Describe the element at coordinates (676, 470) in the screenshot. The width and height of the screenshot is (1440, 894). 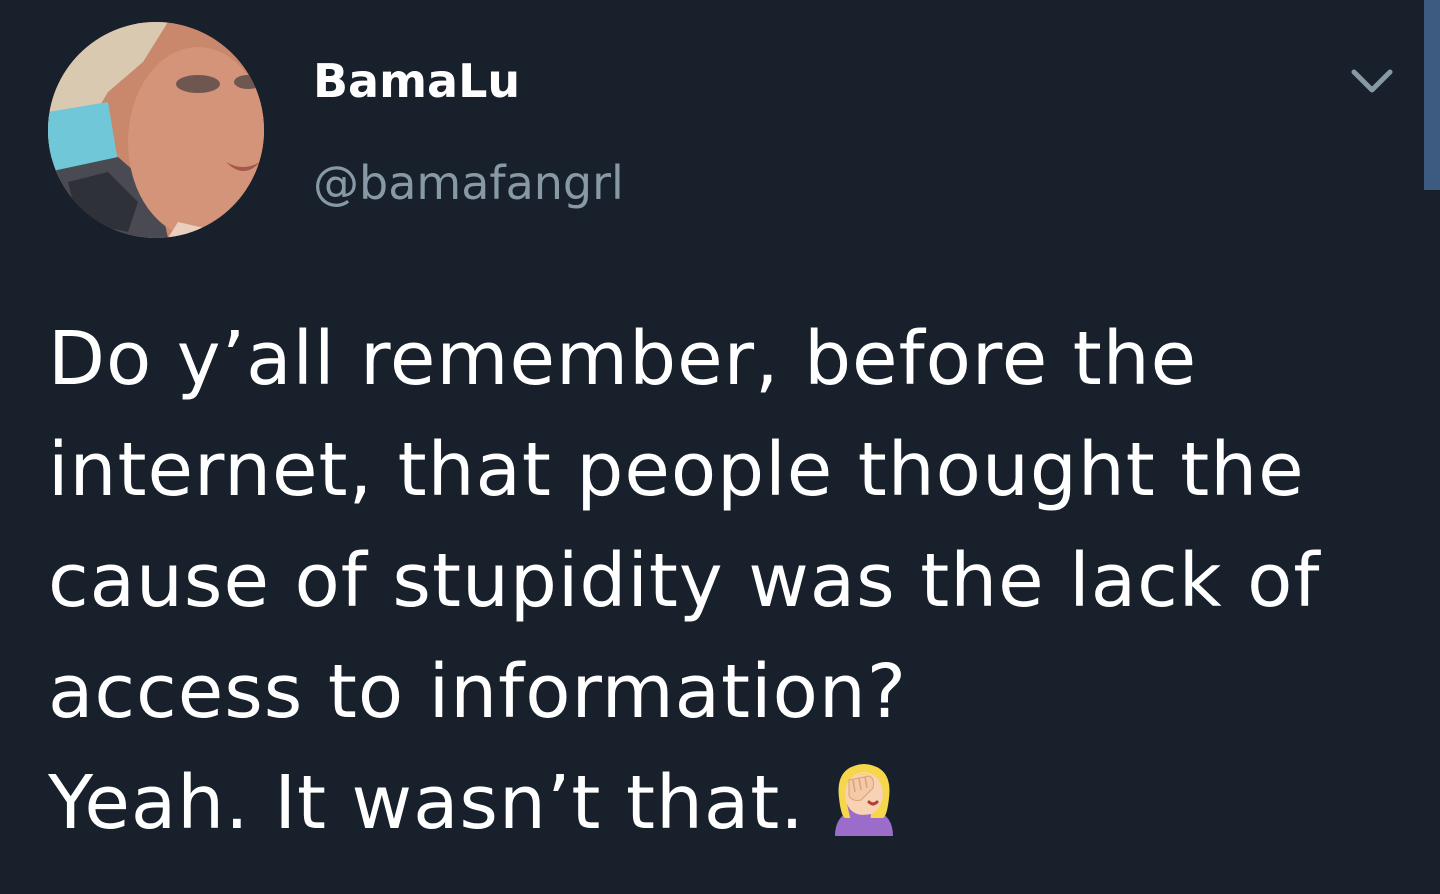
I see `tweet-text-line: internet, that people thought the` at that location.